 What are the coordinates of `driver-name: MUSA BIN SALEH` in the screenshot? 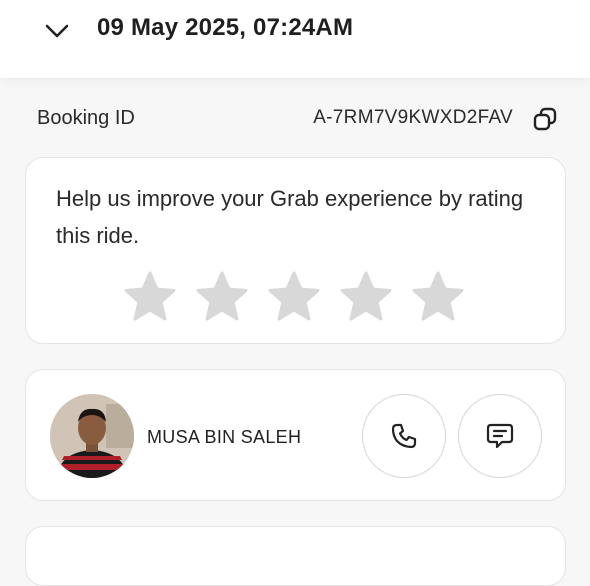 It's located at (224, 437).